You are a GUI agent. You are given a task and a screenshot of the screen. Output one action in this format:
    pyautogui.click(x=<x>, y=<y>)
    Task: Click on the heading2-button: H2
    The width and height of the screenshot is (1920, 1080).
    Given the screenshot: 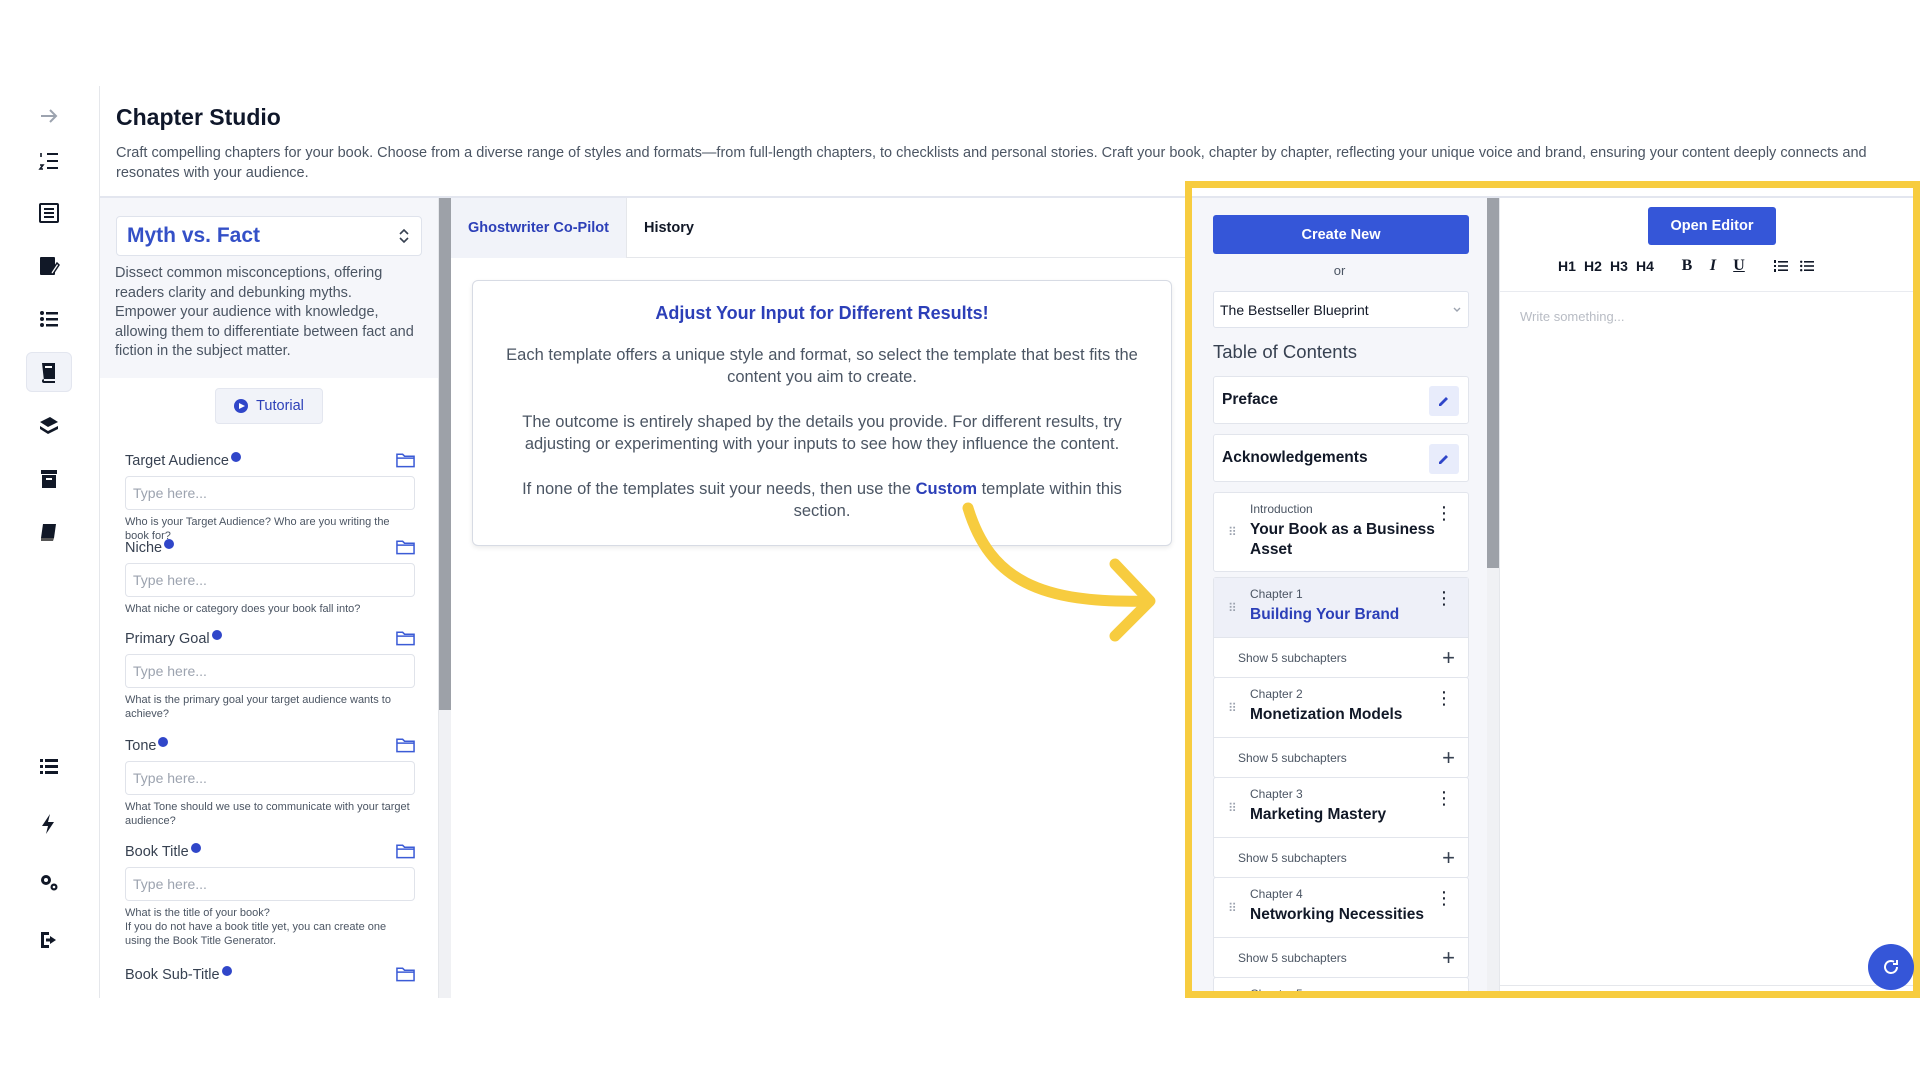 What is the action you would take?
    pyautogui.click(x=1593, y=266)
    